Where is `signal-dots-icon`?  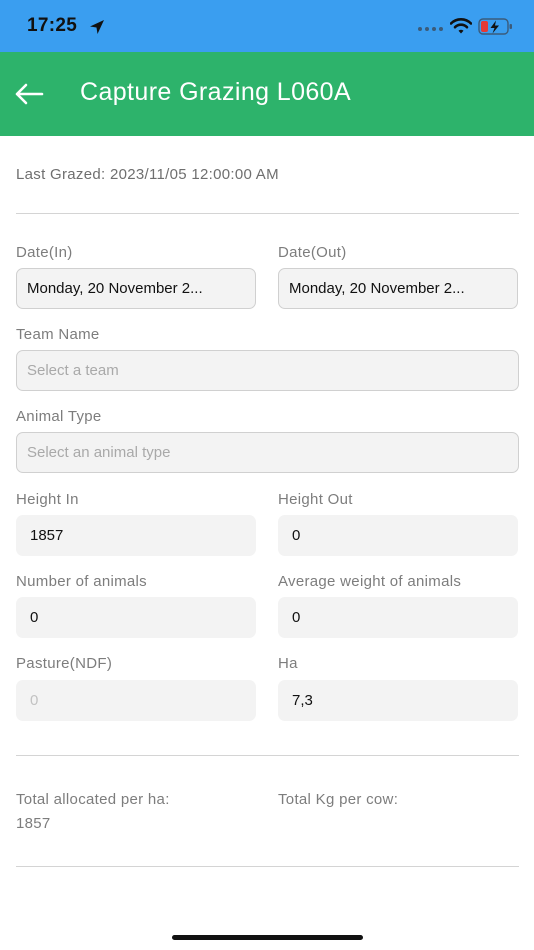
signal-dots-icon is located at coordinates (430, 29).